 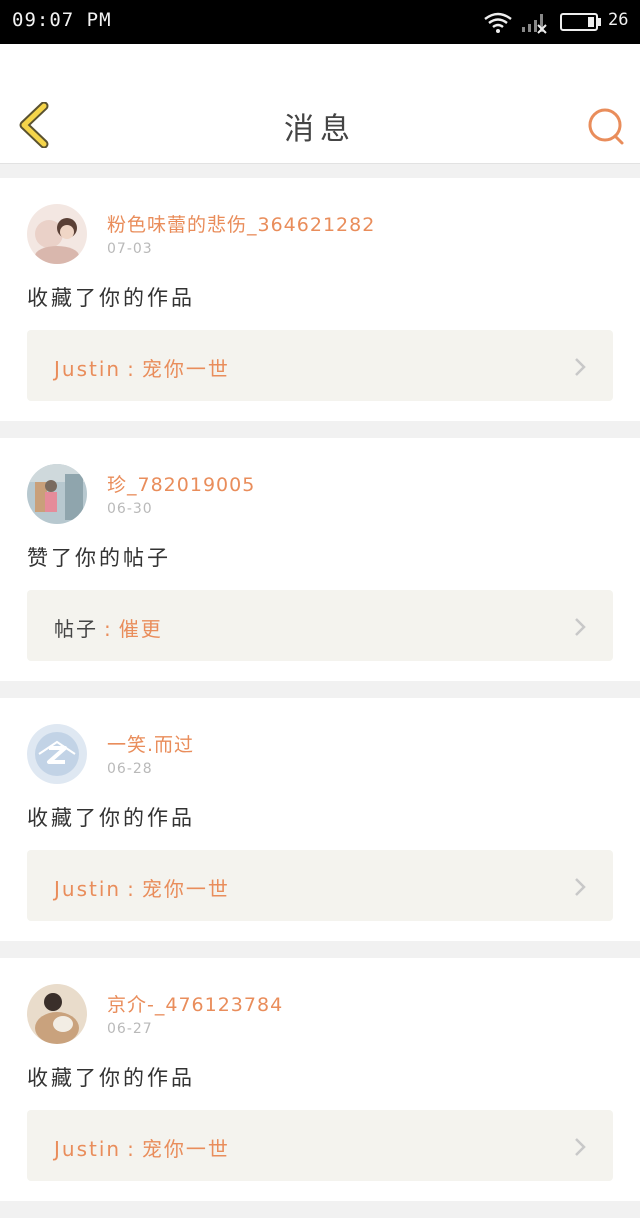 What do you see at coordinates (99, 558) in the screenshot?
I see `action-text: 赞了你的帖子` at bounding box center [99, 558].